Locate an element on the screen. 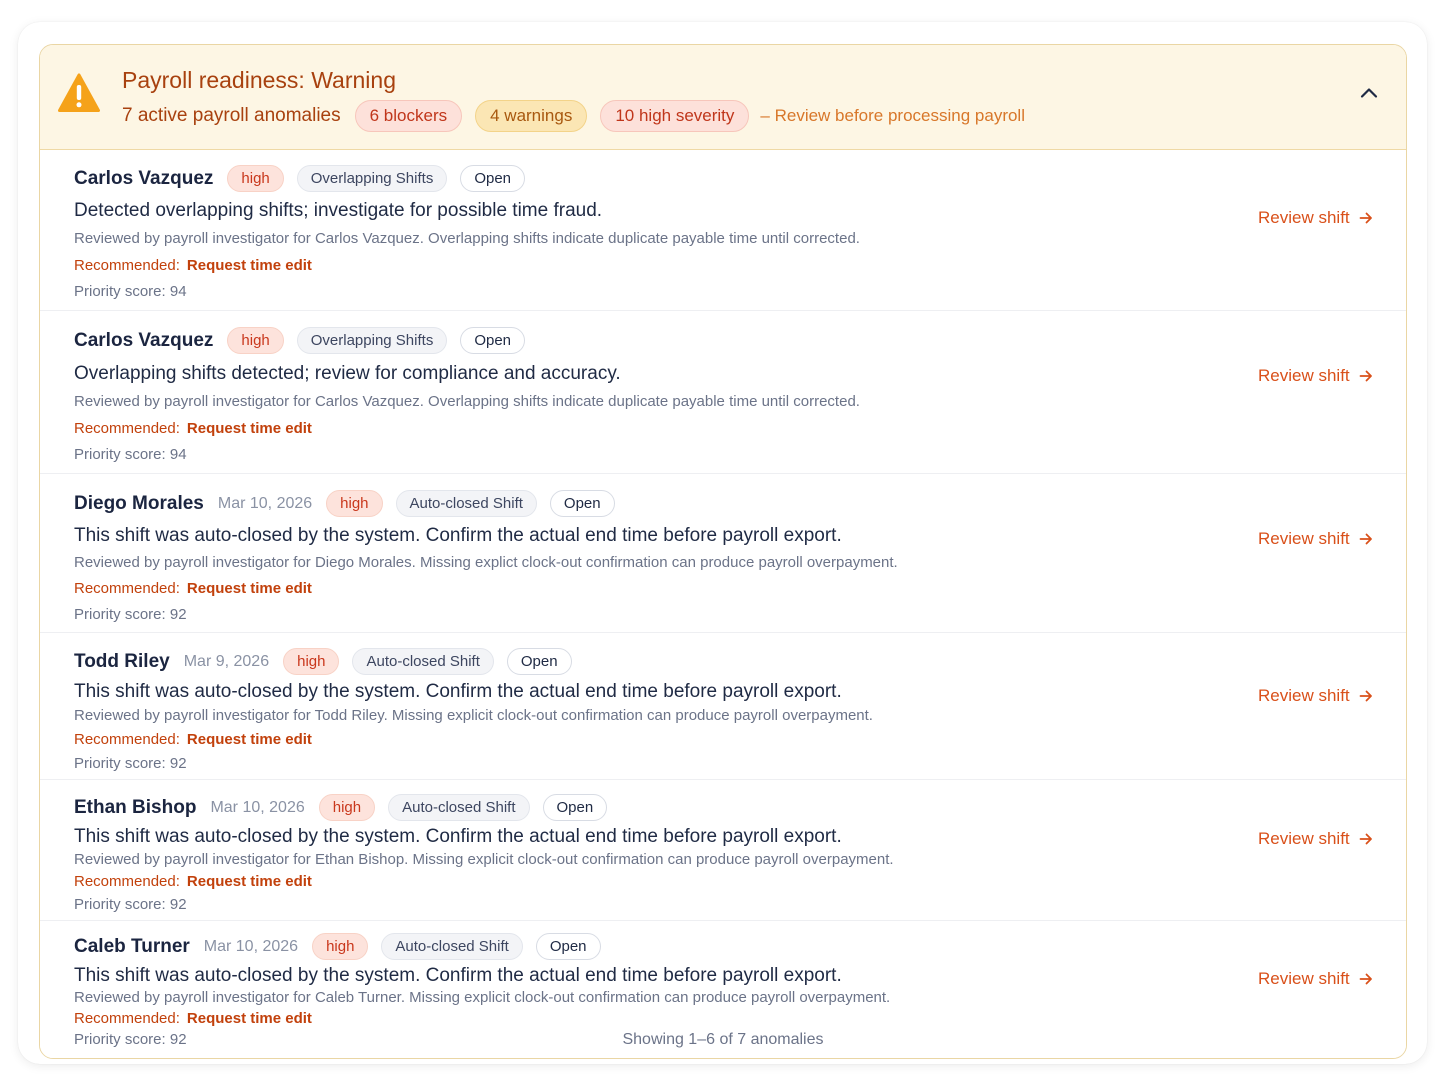  employee-name: Todd Riley is located at coordinates (122, 661).